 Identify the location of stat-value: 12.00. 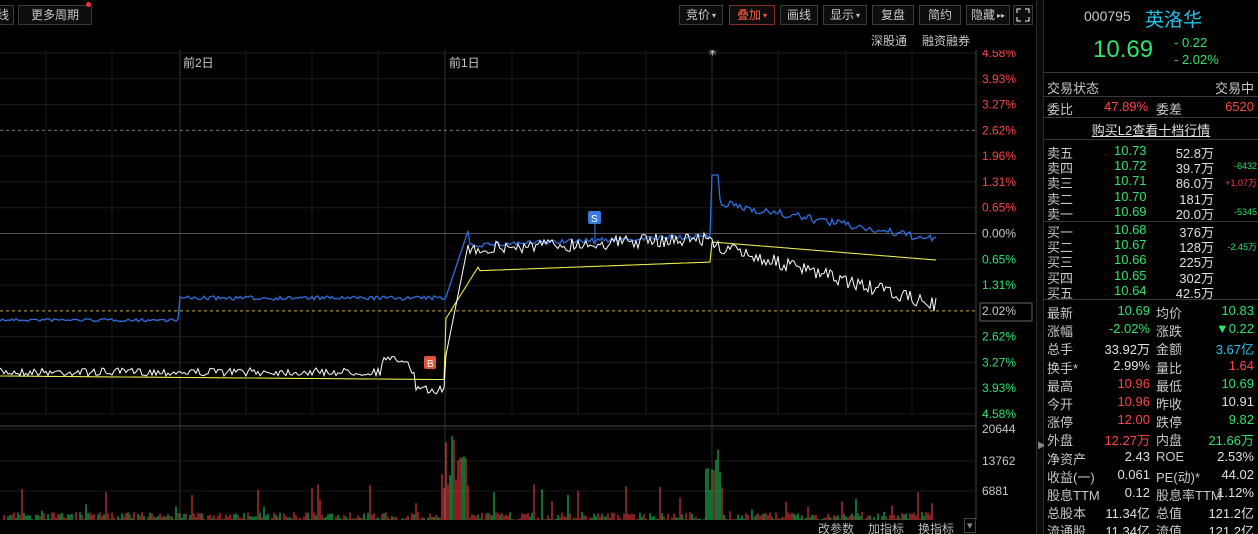
(1133, 420).